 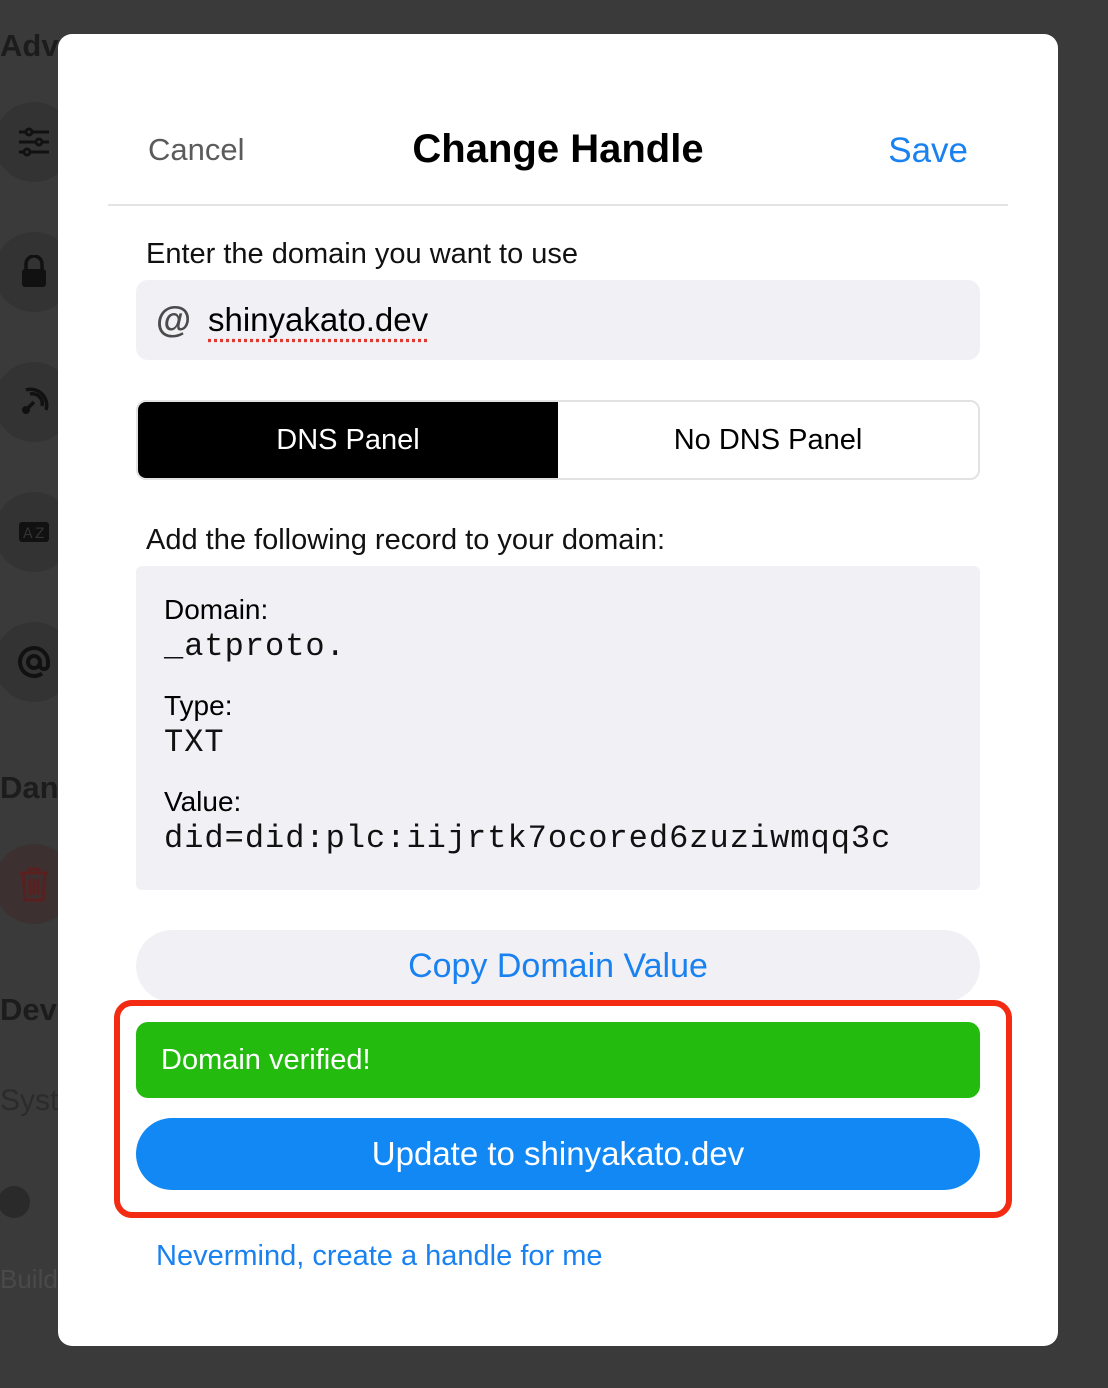 I want to click on modal-header: Cancel Change Handle Save, so click(x=558, y=160).